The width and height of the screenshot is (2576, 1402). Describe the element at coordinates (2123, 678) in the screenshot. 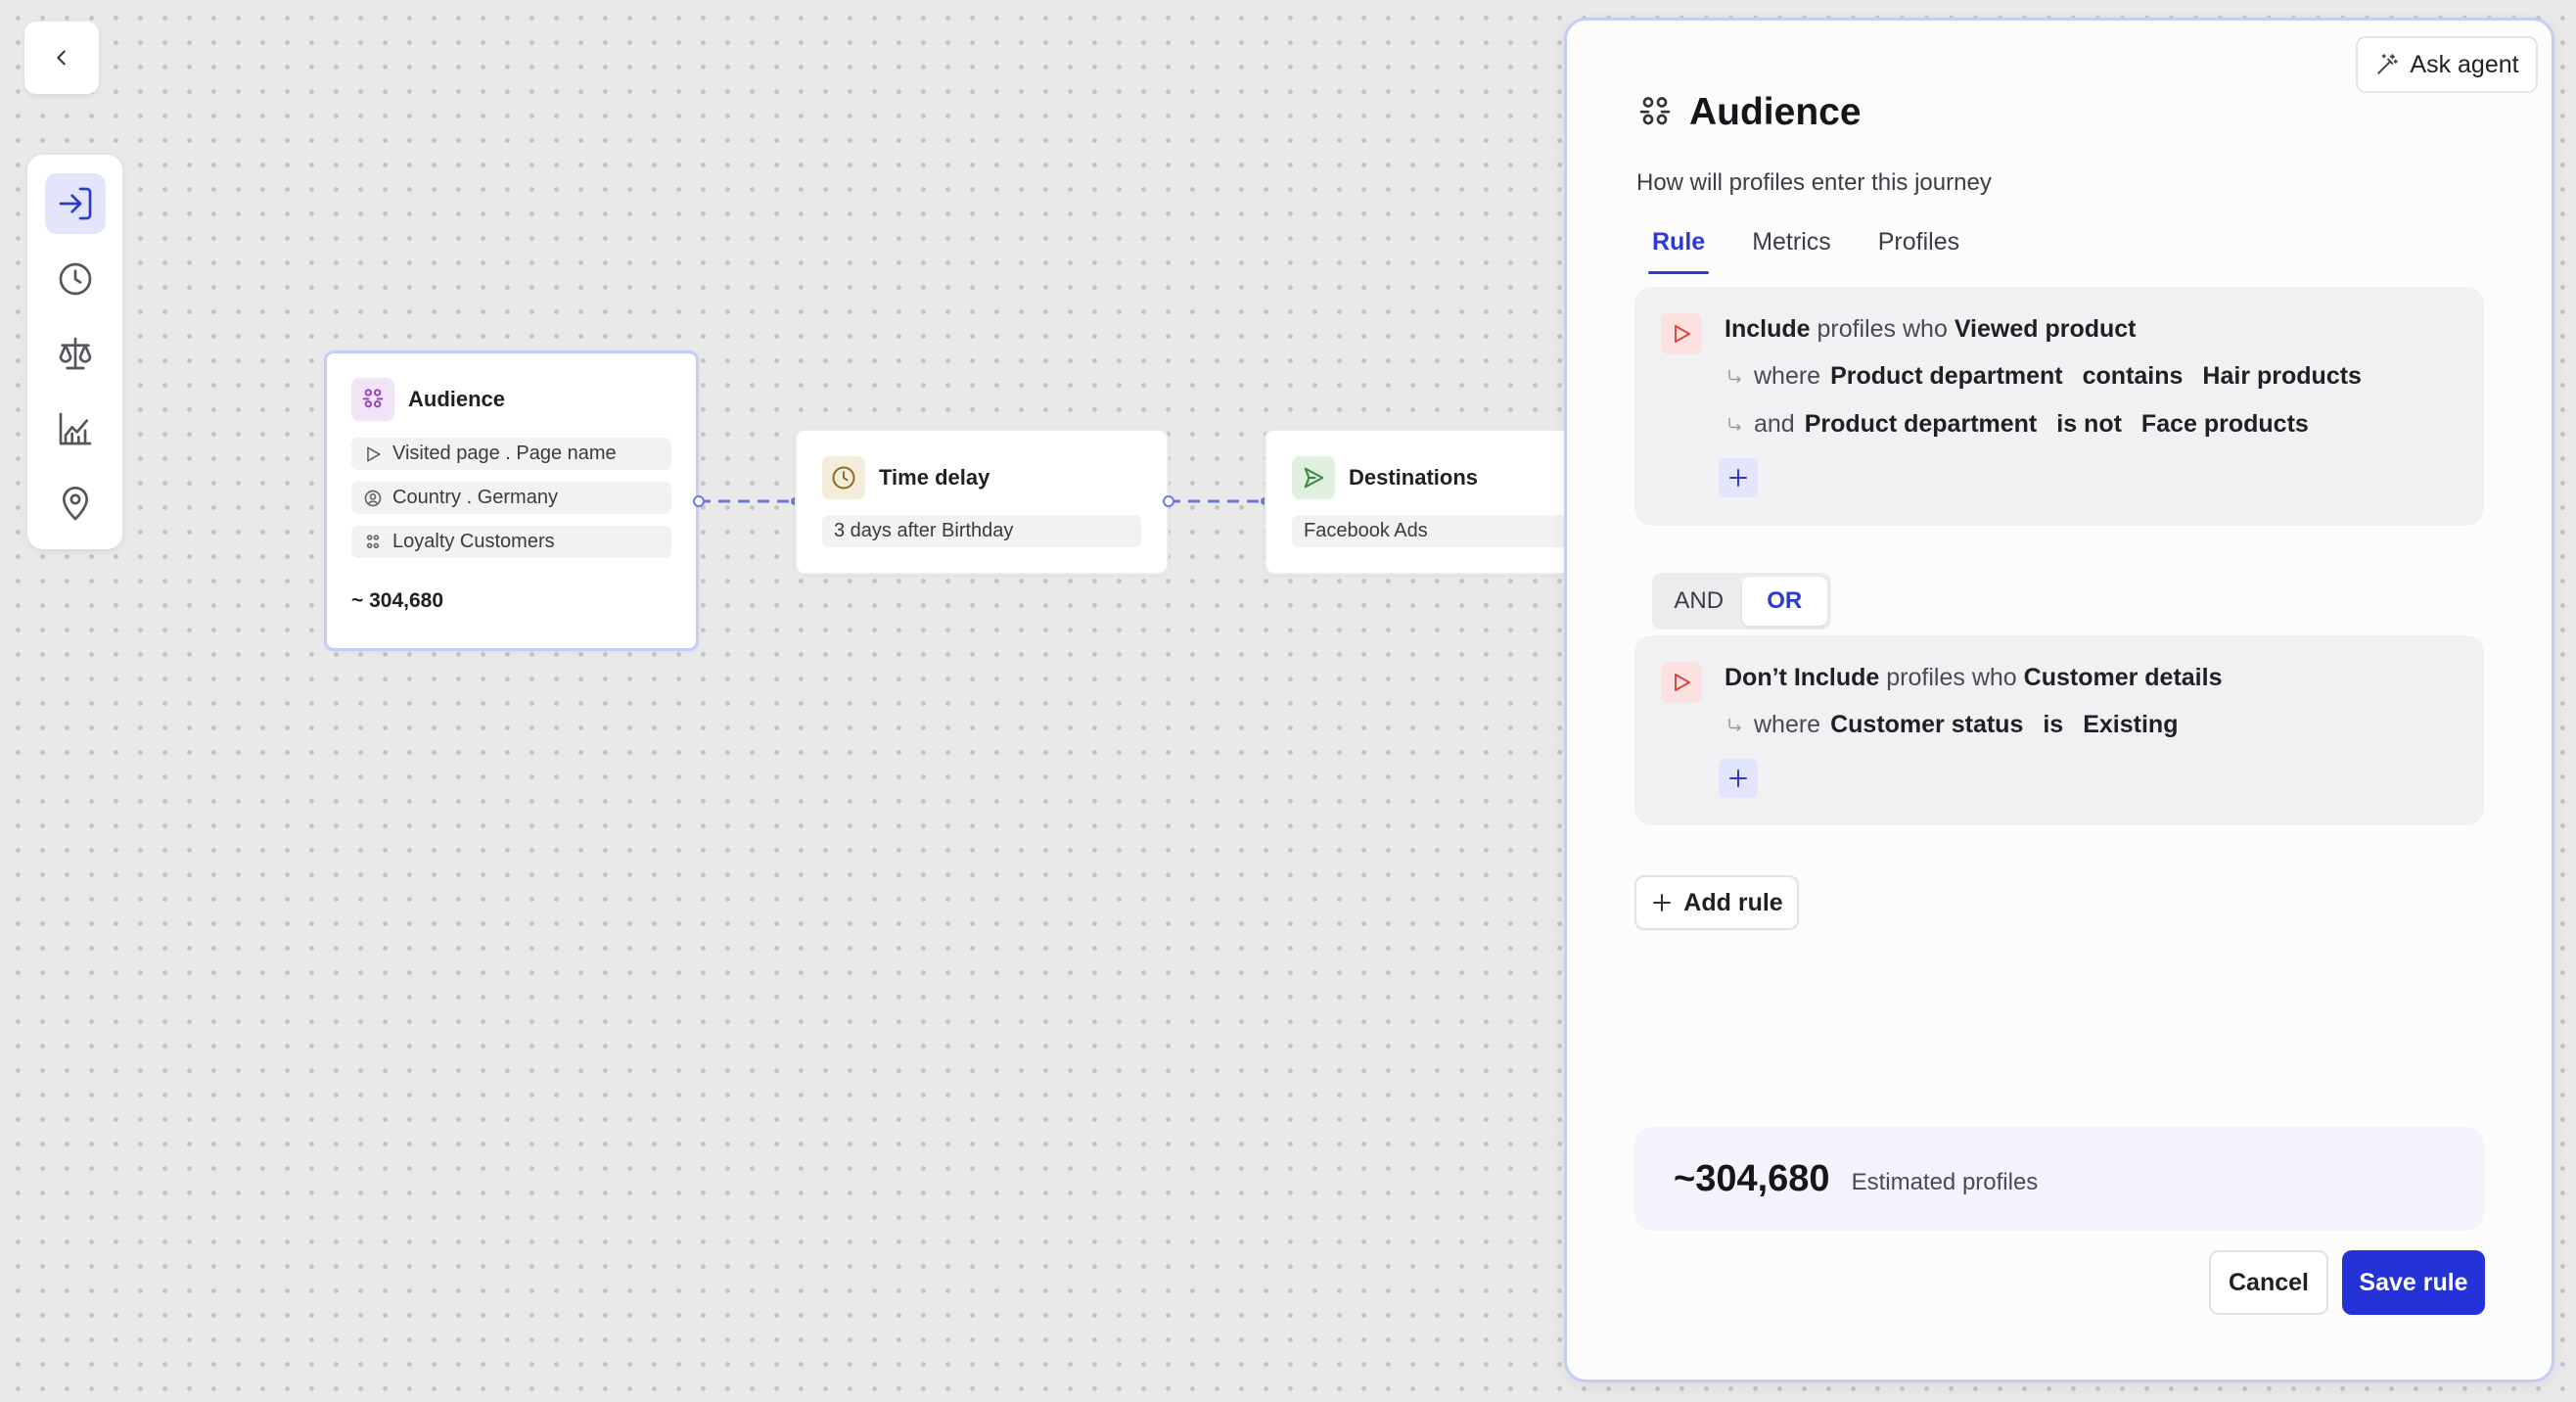

I see `rule-event-name: Customer details` at that location.